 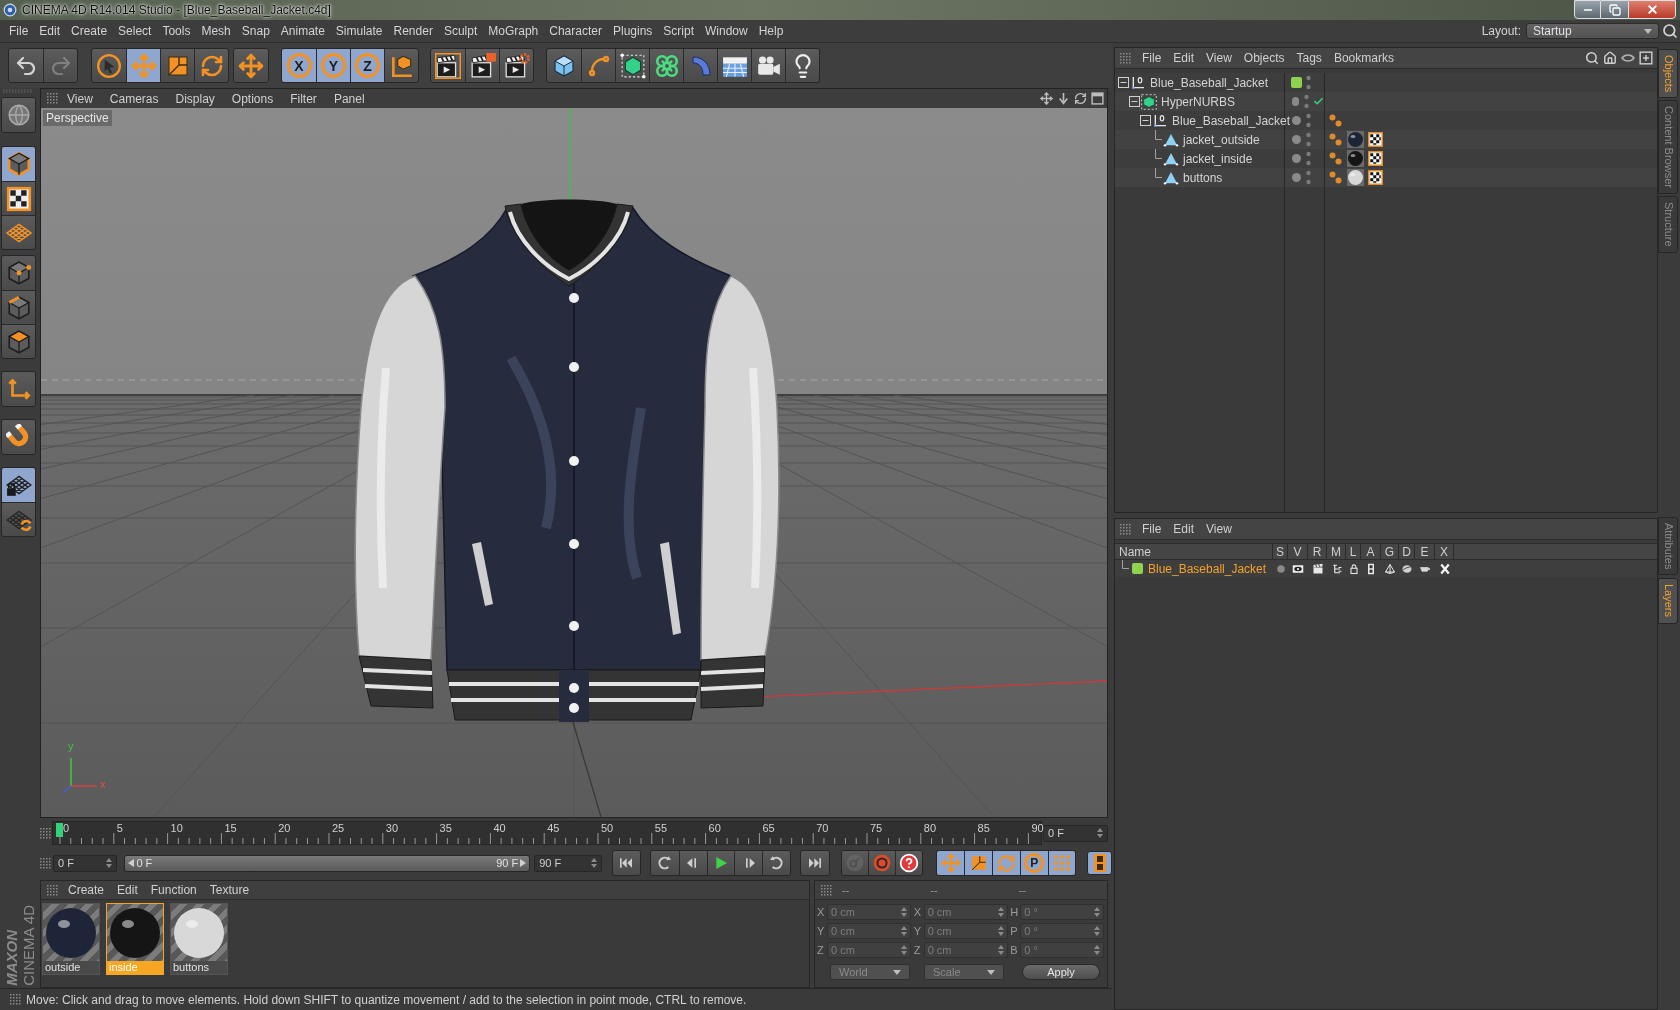 I want to click on column-header: X, so click(x=1444, y=551).